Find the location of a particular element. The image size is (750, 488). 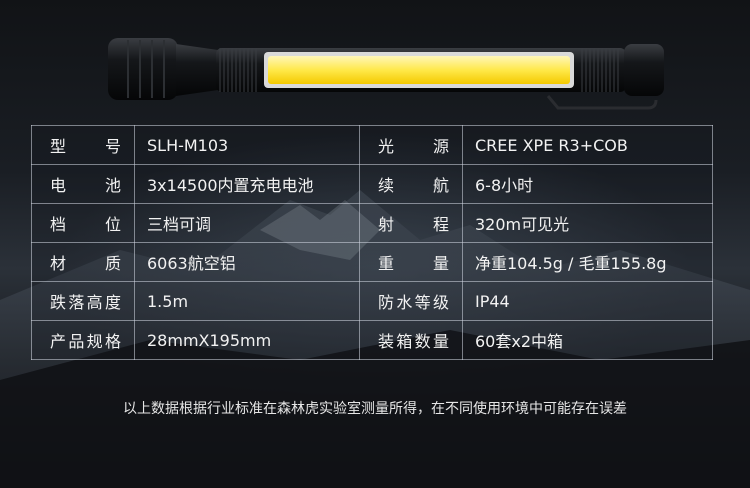

spec-value: CREE XPE R3+COB is located at coordinates (587, 145).